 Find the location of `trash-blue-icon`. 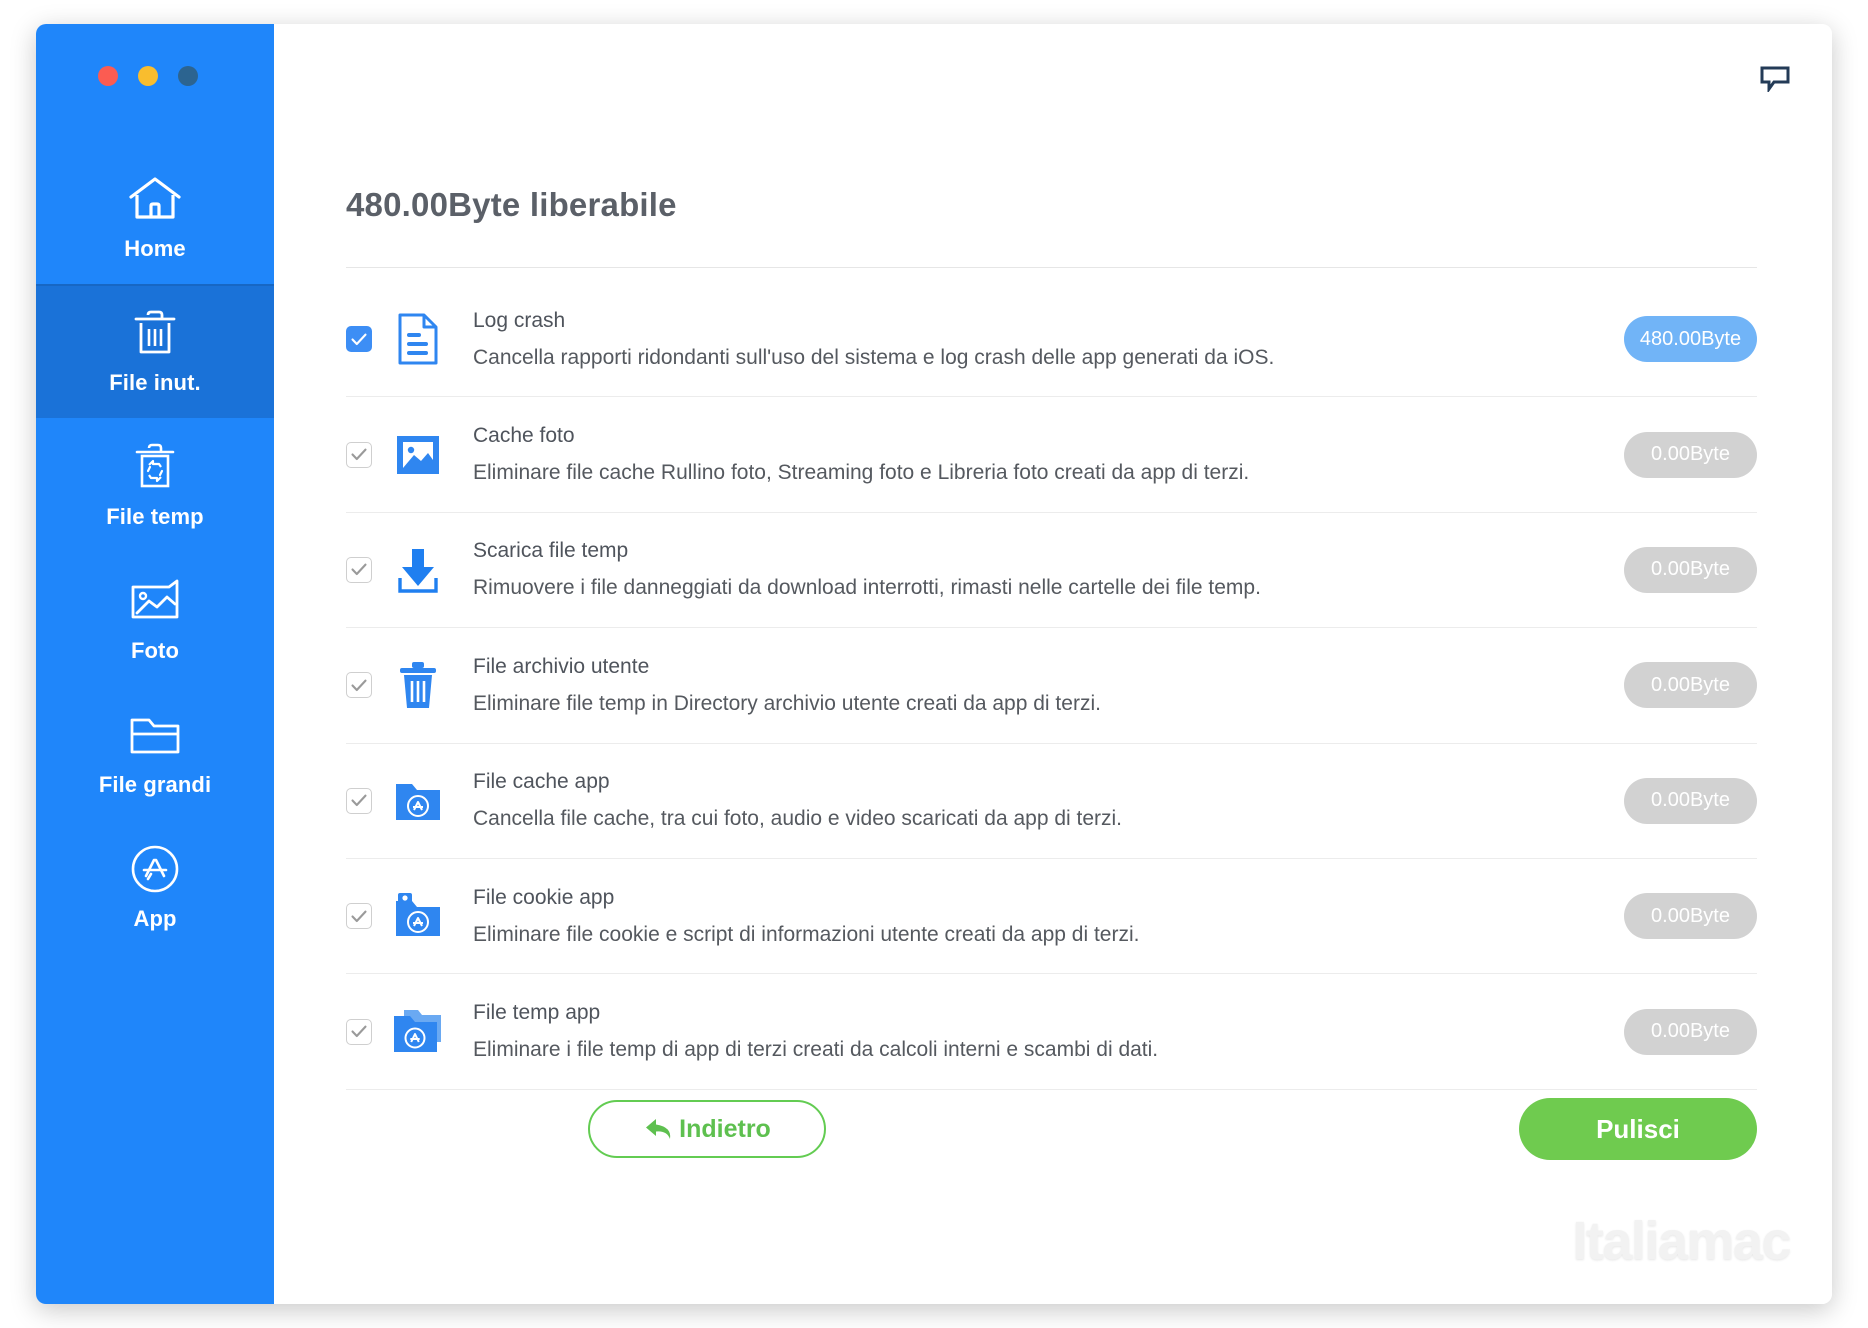

trash-blue-icon is located at coordinates (418, 685).